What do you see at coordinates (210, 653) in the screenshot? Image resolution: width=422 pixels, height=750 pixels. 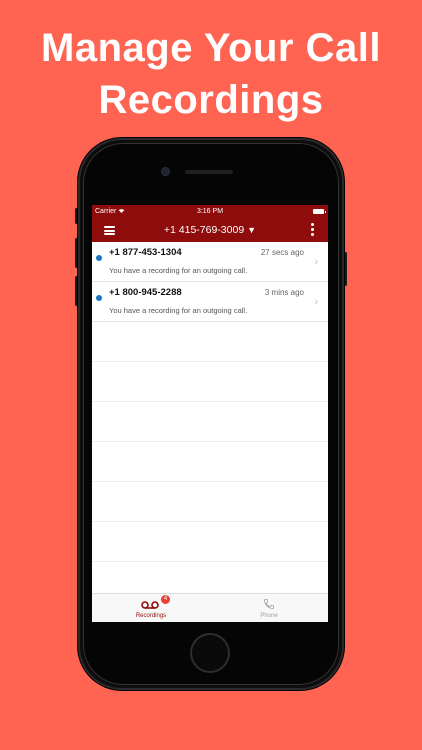 I see `home-button` at bounding box center [210, 653].